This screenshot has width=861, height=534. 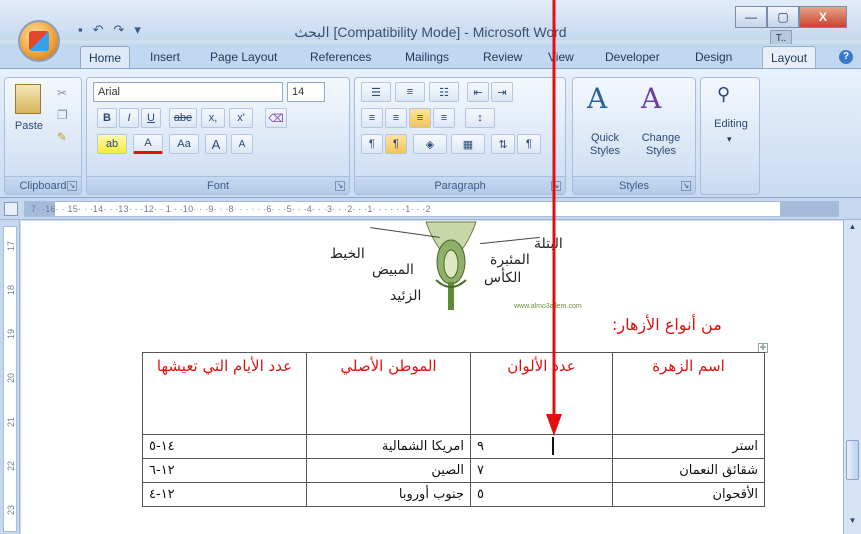 What do you see at coordinates (444, 92) in the screenshot?
I see `multilevel-list-icon: ☷` at bounding box center [444, 92].